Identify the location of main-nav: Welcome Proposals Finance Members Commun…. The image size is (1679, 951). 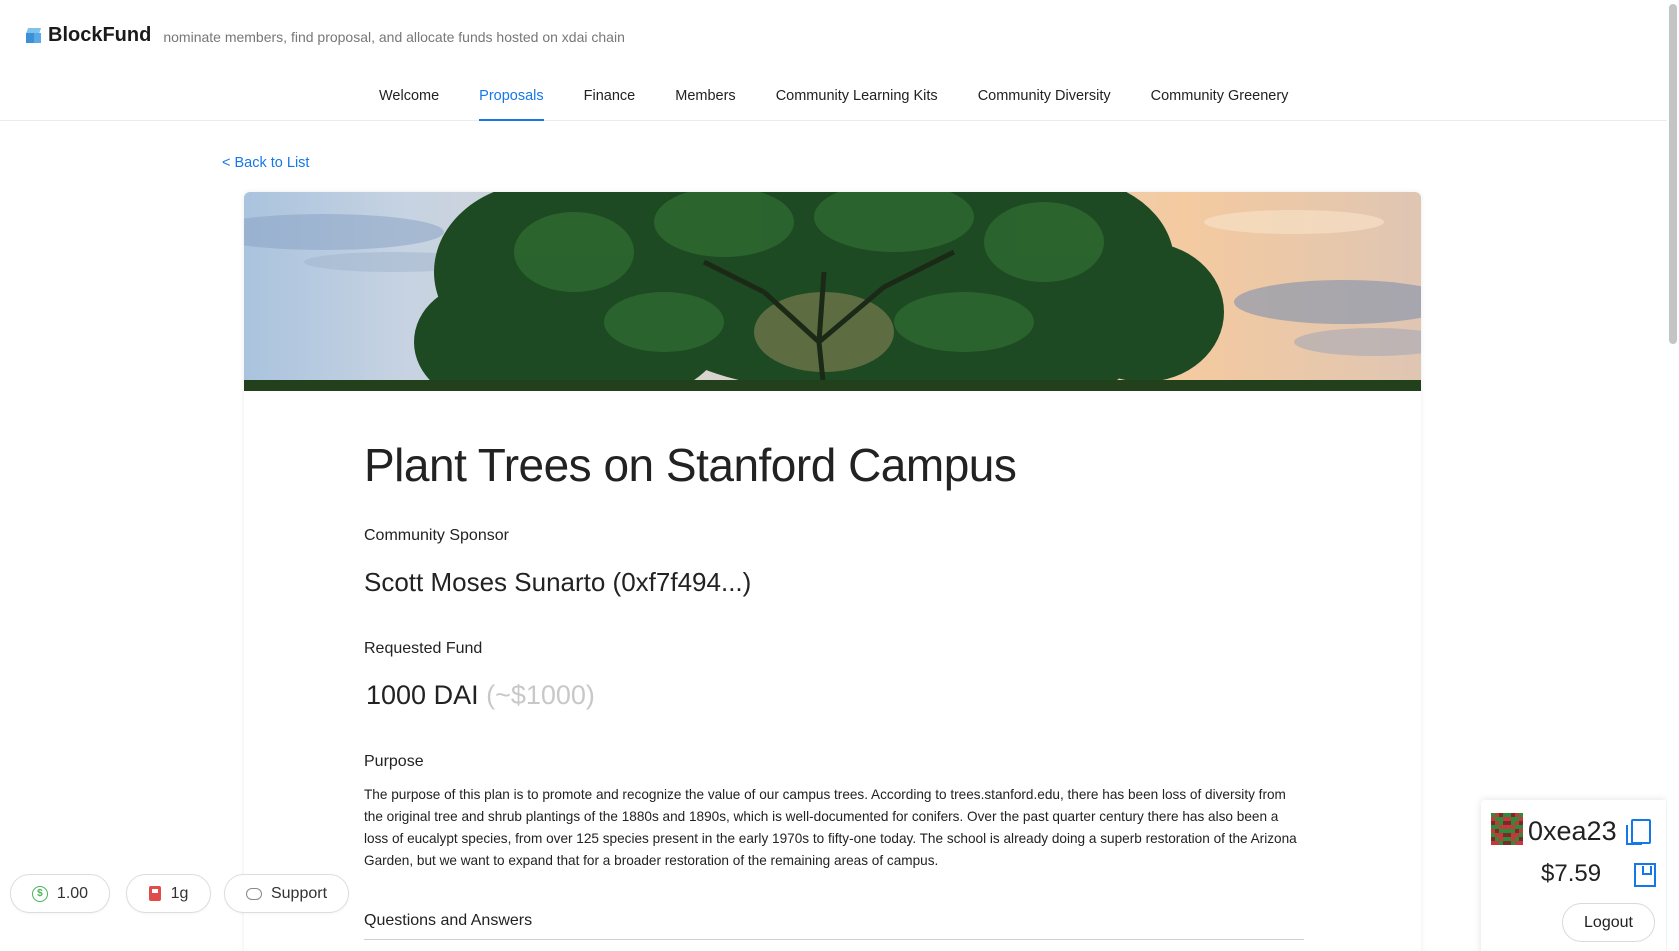
(853, 100).